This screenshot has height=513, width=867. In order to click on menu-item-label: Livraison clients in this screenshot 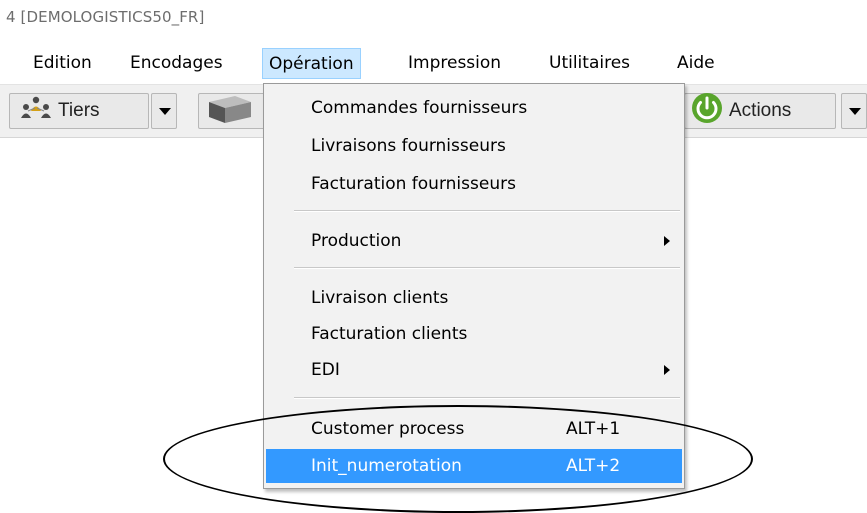, I will do `click(380, 298)`.